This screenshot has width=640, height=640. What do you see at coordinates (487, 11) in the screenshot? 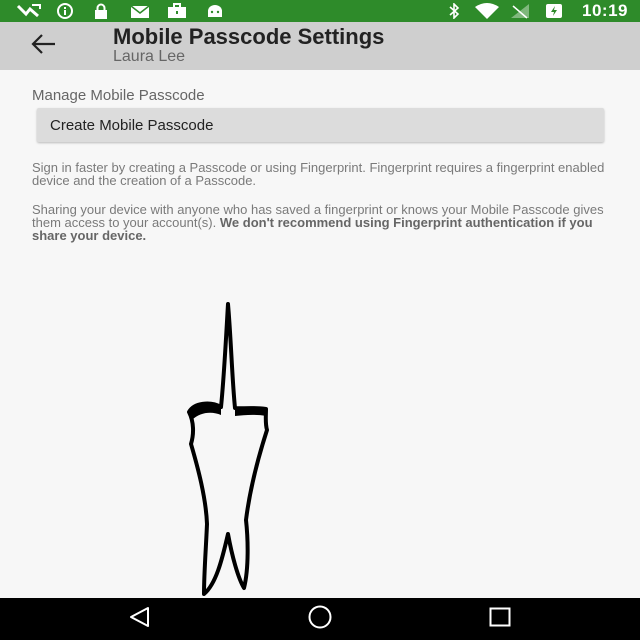
I see `wifi-icon` at bounding box center [487, 11].